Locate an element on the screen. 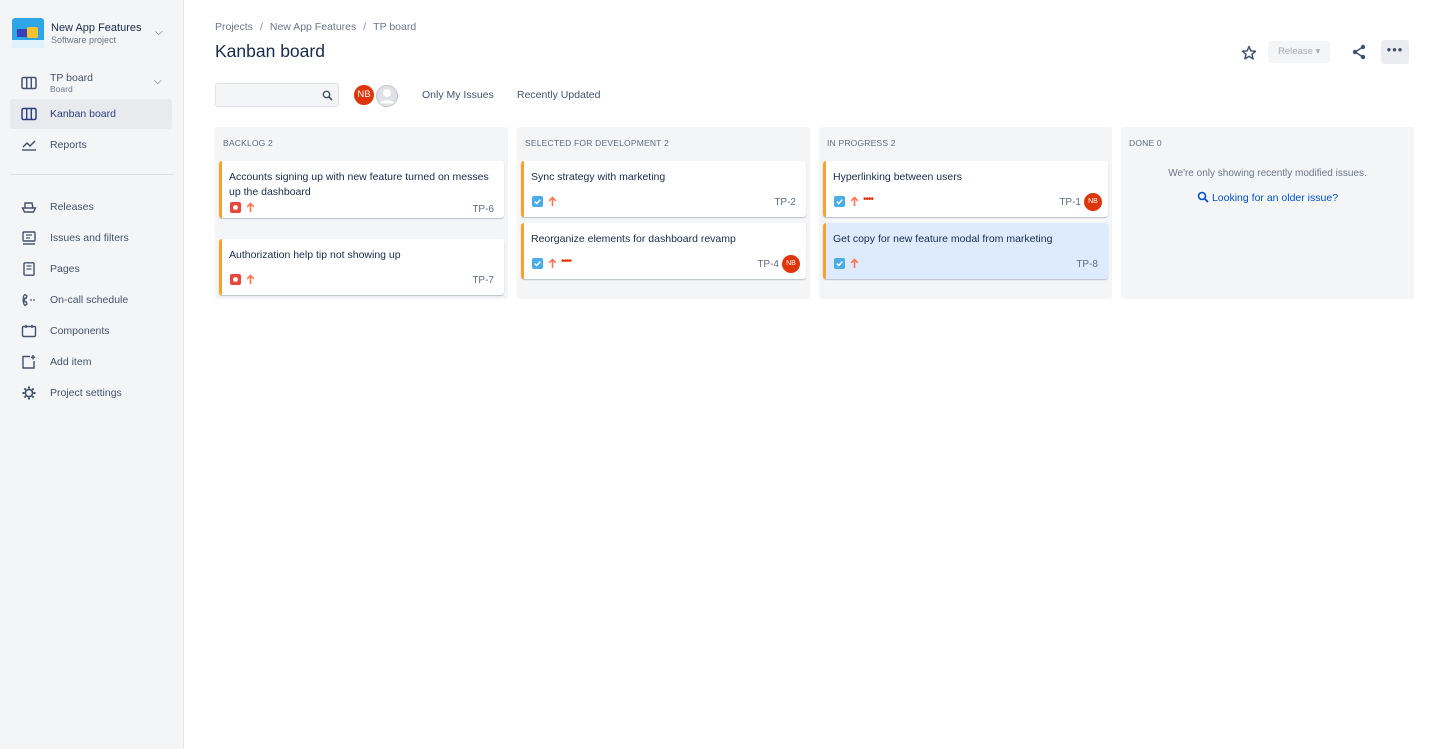 The image size is (1440, 749). sidebar-item-on-call-schedule: On-call schedule is located at coordinates (91, 300).